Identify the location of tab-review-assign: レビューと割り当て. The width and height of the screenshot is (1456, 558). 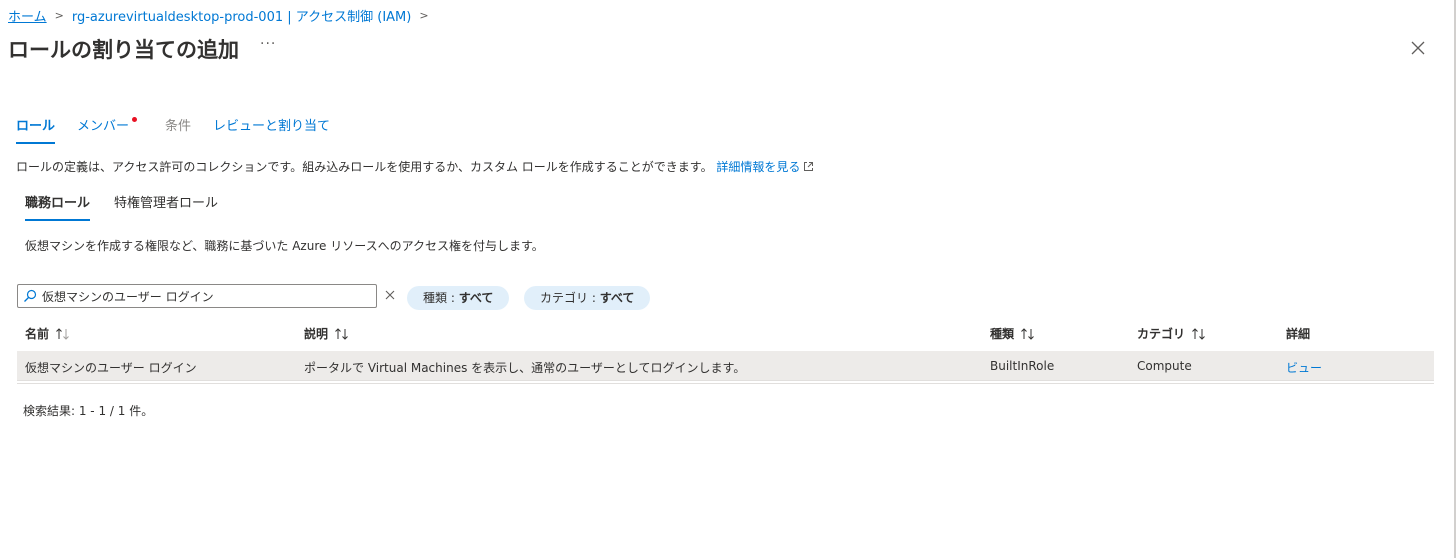
(271, 131).